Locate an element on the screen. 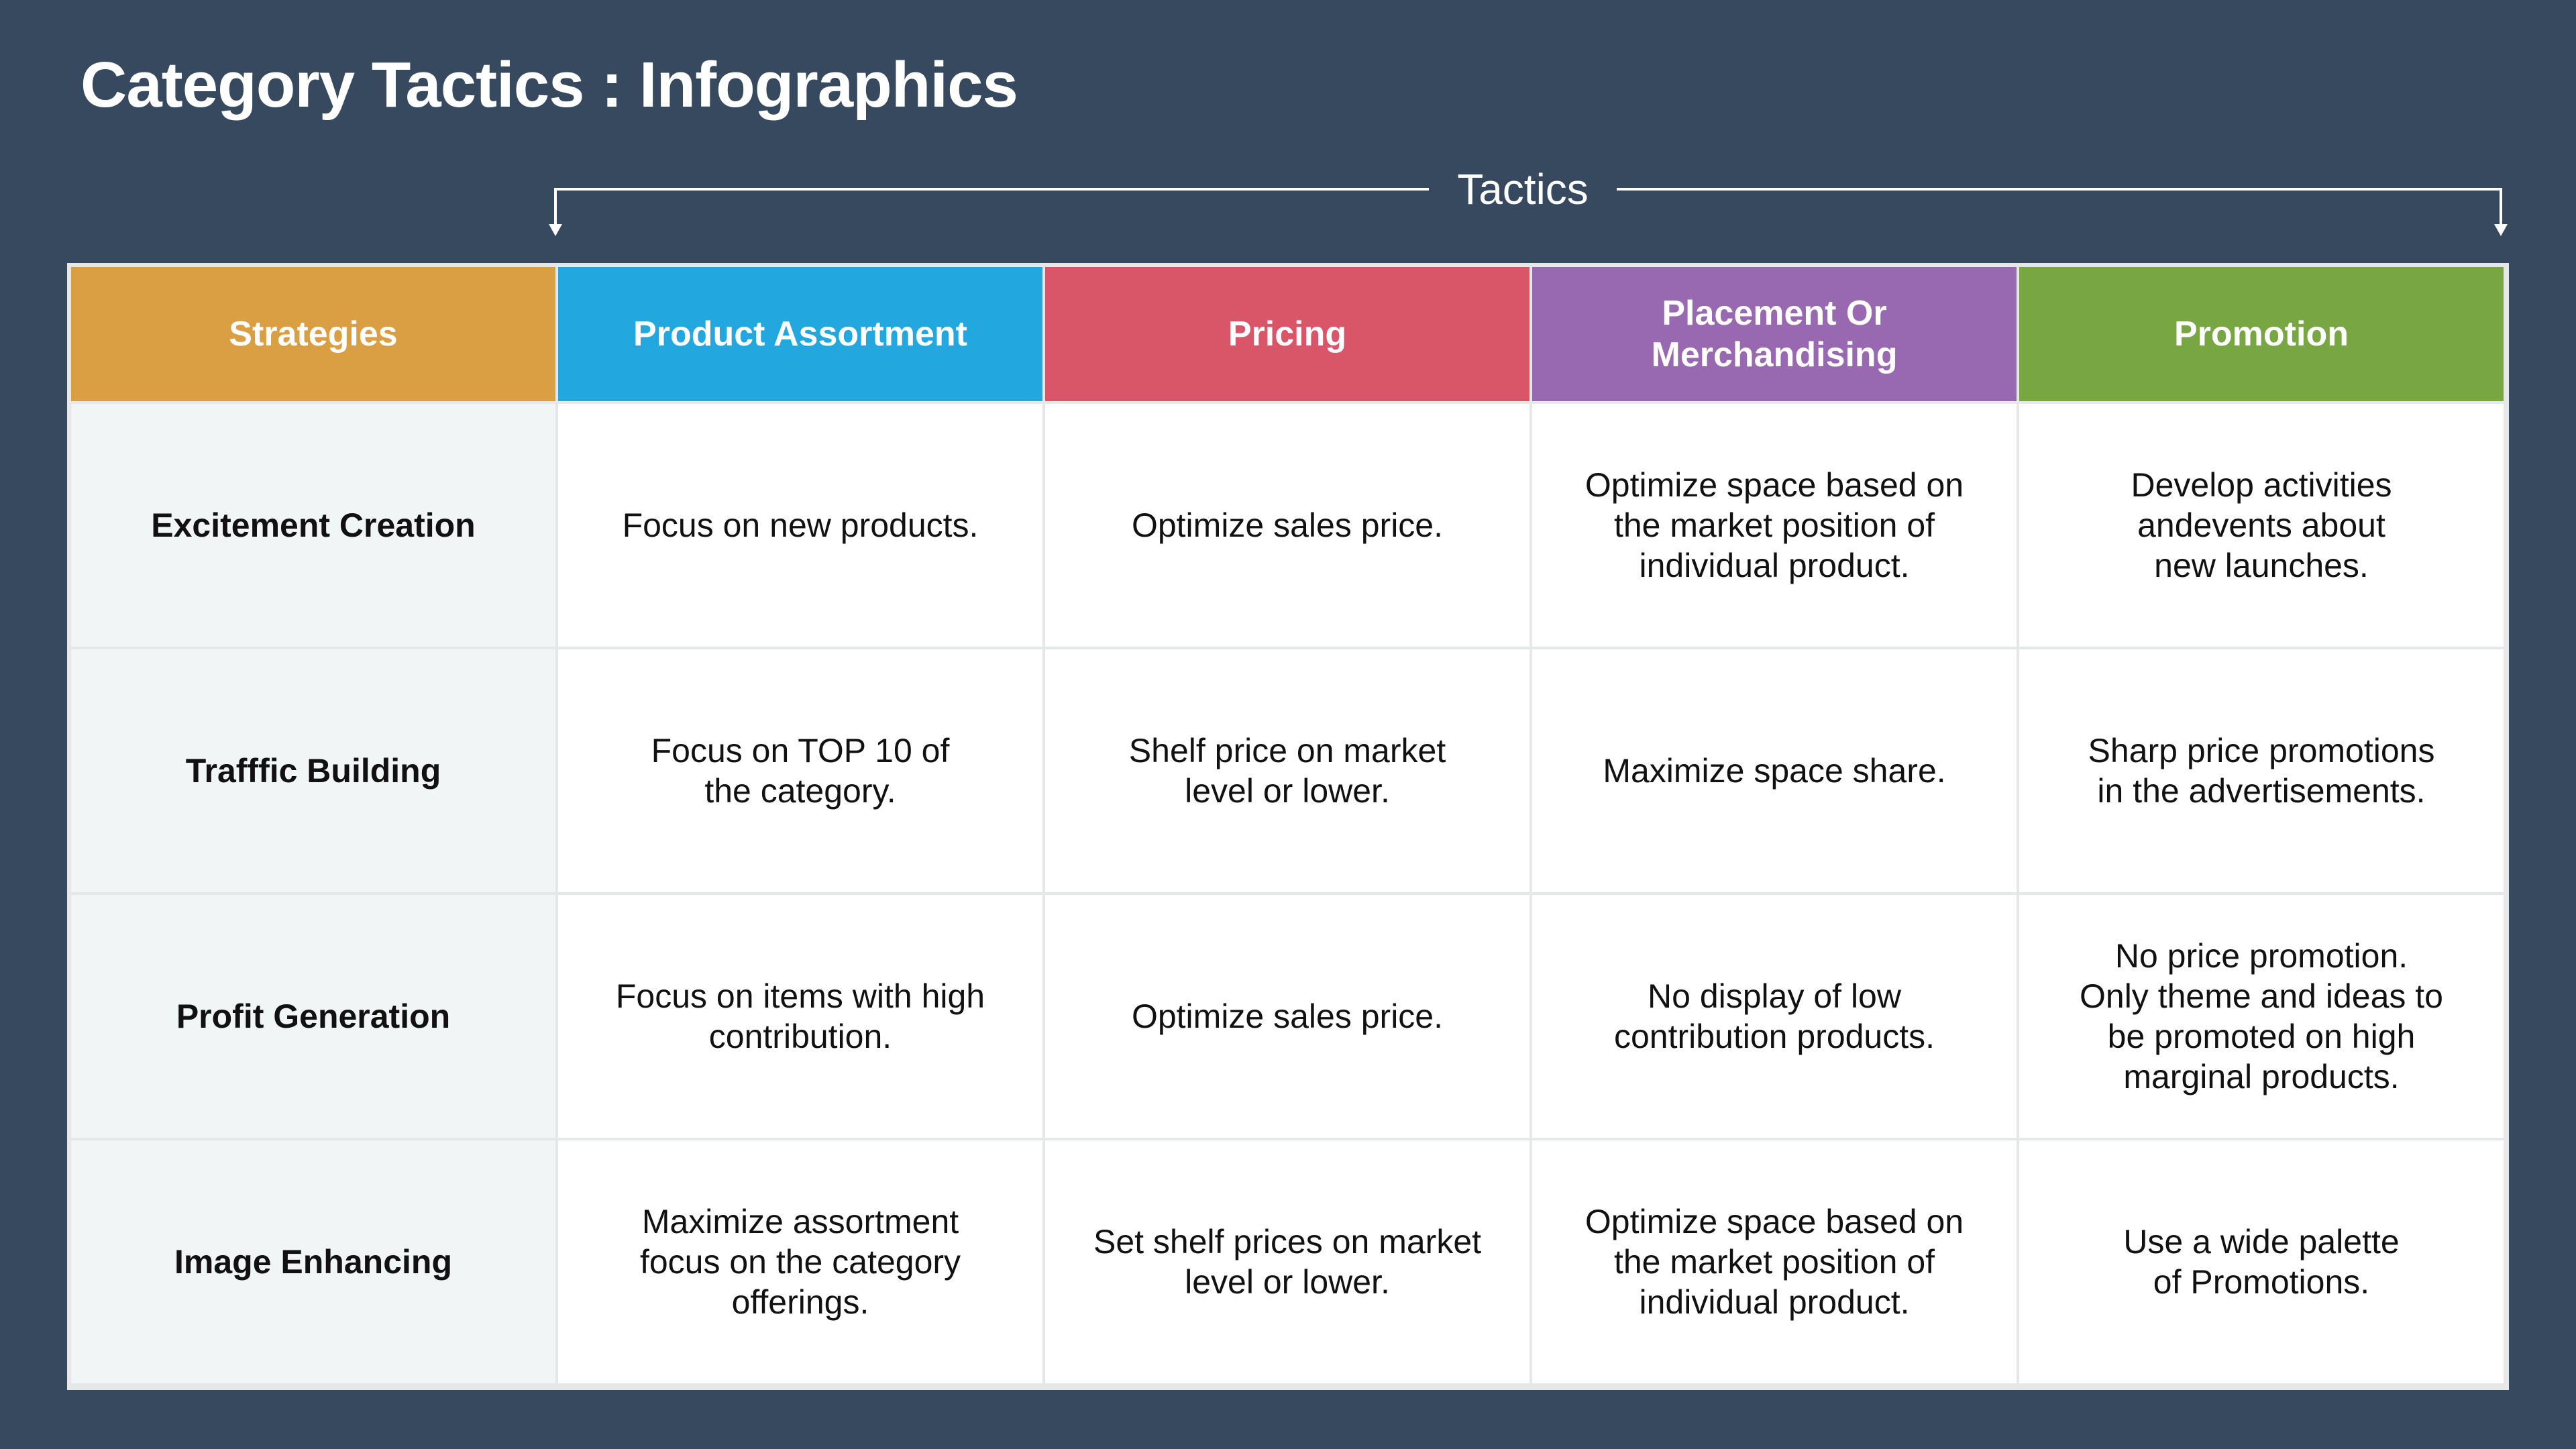 The height and width of the screenshot is (1449, 2576). header-label: Promotion is located at coordinates (2261, 334).